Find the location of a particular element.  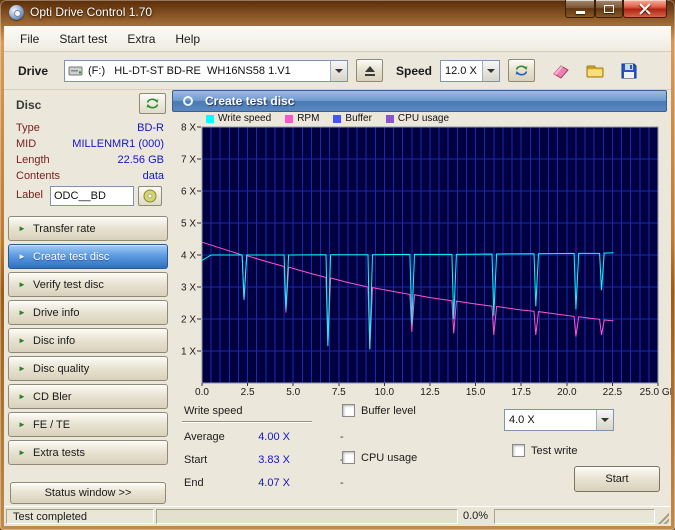

sidebar-item-extra-tests: ► Extra tests is located at coordinates (88, 452).